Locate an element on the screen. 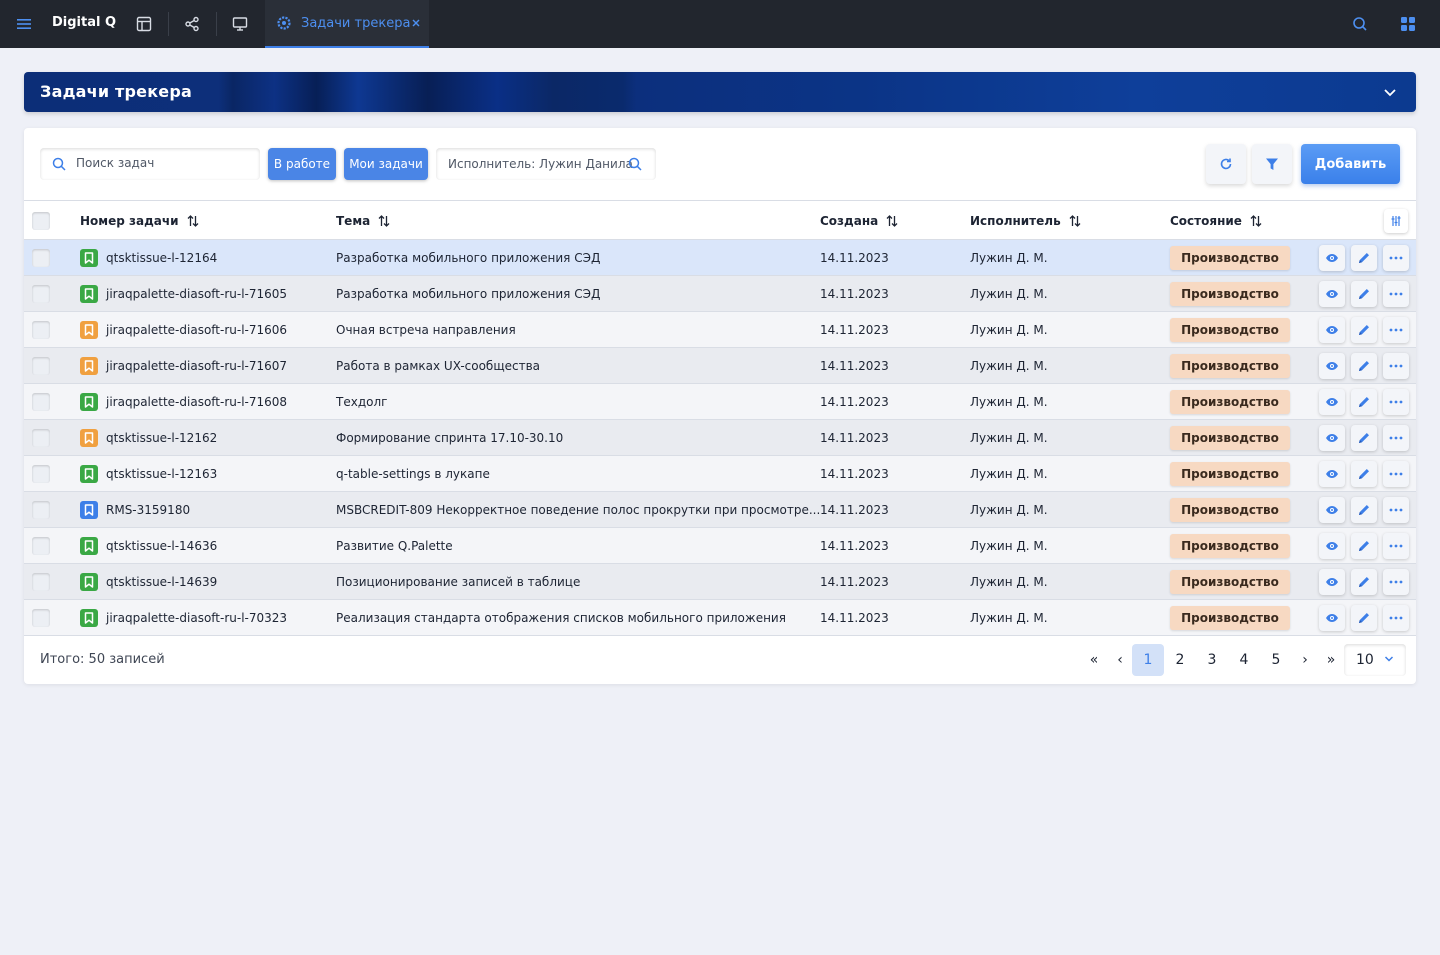 This screenshot has height=955, width=1440. chevron-down-icon is located at coordinates (1390, 92).